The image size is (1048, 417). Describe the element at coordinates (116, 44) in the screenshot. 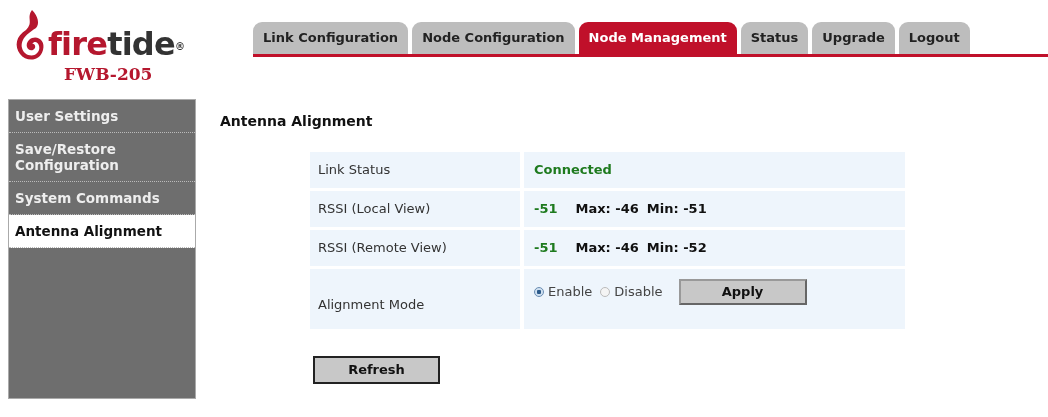

I see `logo-wordmark: firetide$^{®}$` at that location.